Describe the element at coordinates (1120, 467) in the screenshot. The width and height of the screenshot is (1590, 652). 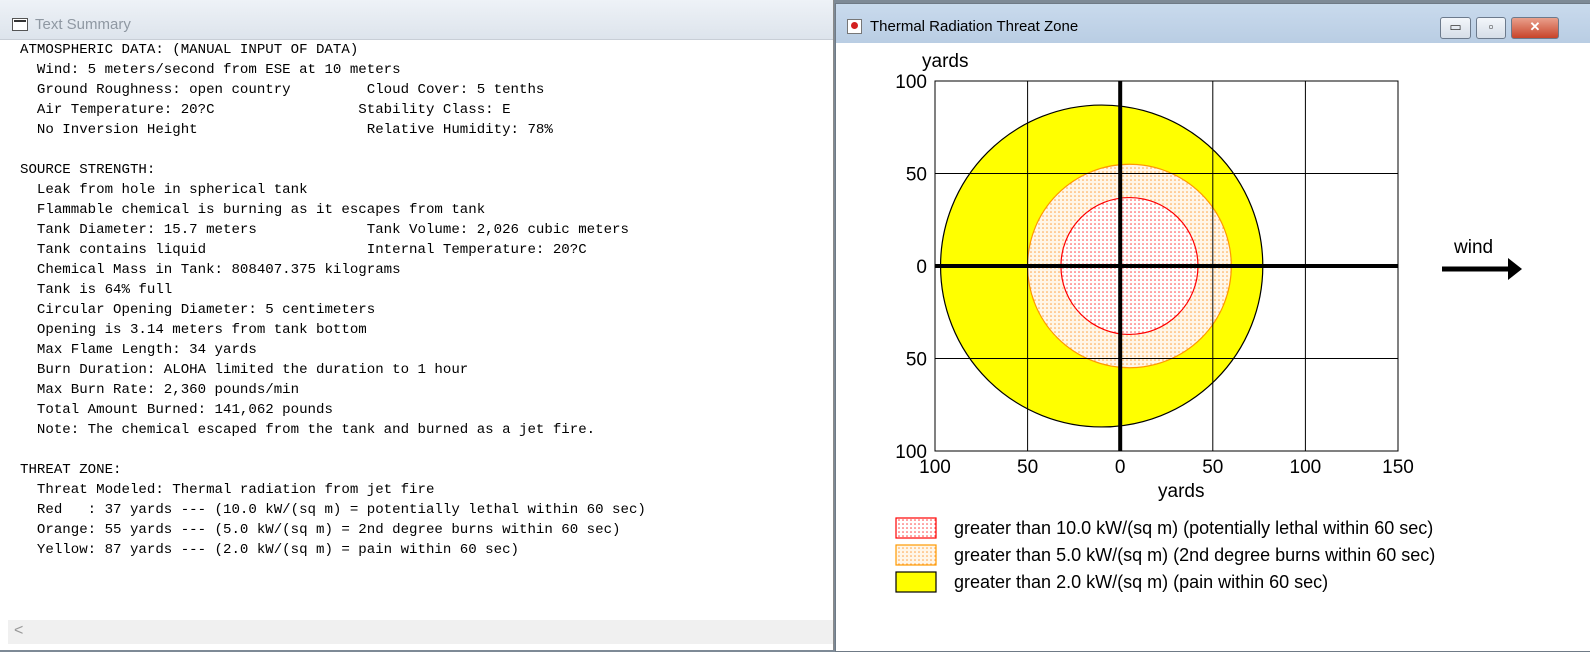
I see `x-tick-label: 0` at that location.